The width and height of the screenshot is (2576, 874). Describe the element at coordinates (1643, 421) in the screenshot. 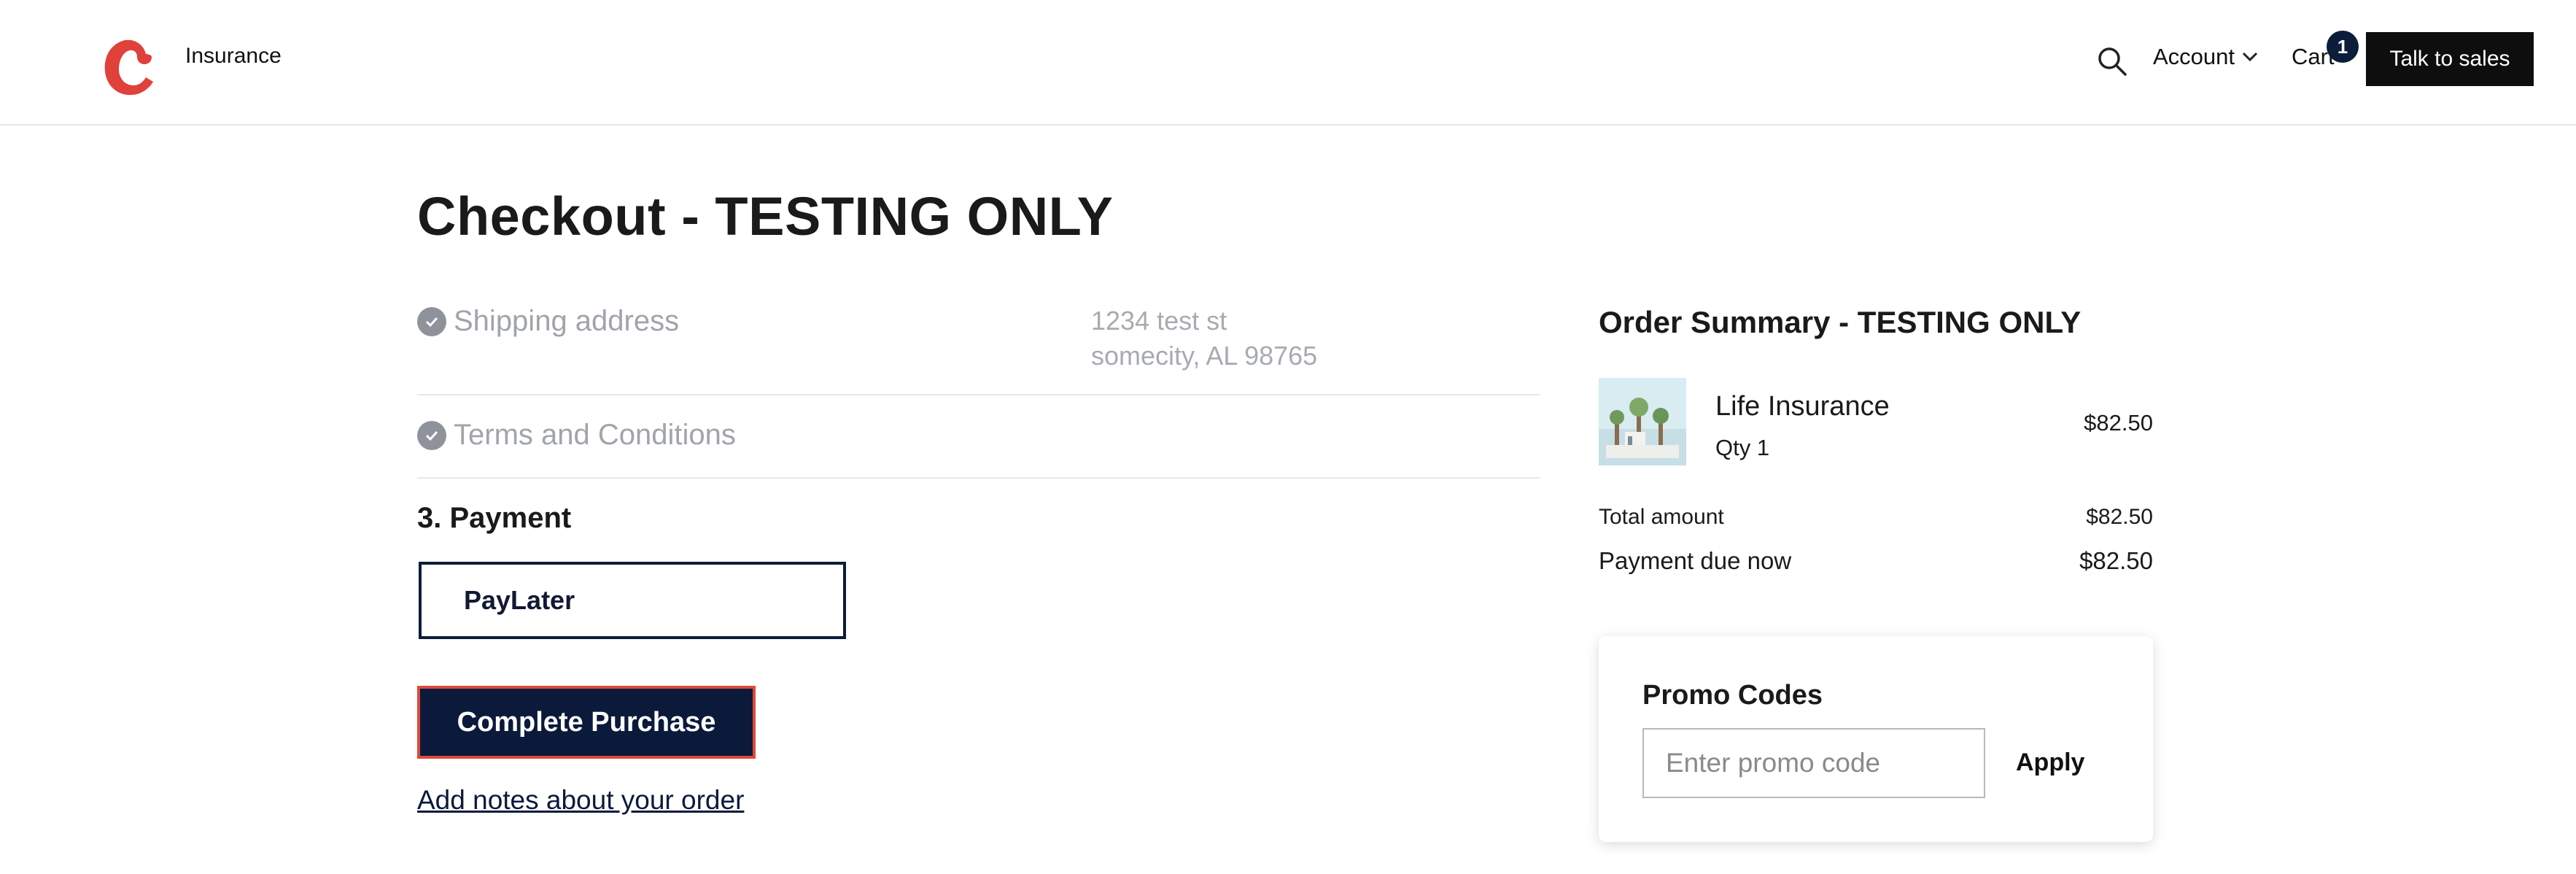

I see `product-thumbnail` at that location.